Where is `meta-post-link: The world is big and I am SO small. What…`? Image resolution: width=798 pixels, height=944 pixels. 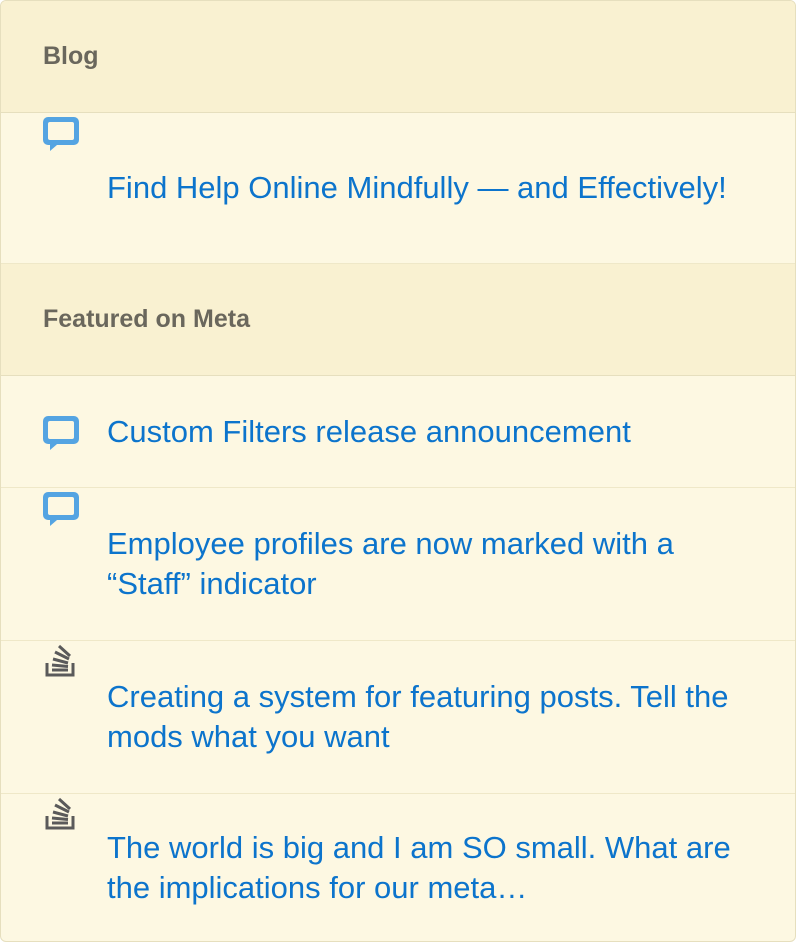
meta-post-link: The world is big and I am SO small. What… is located at coordinates (431, 868).